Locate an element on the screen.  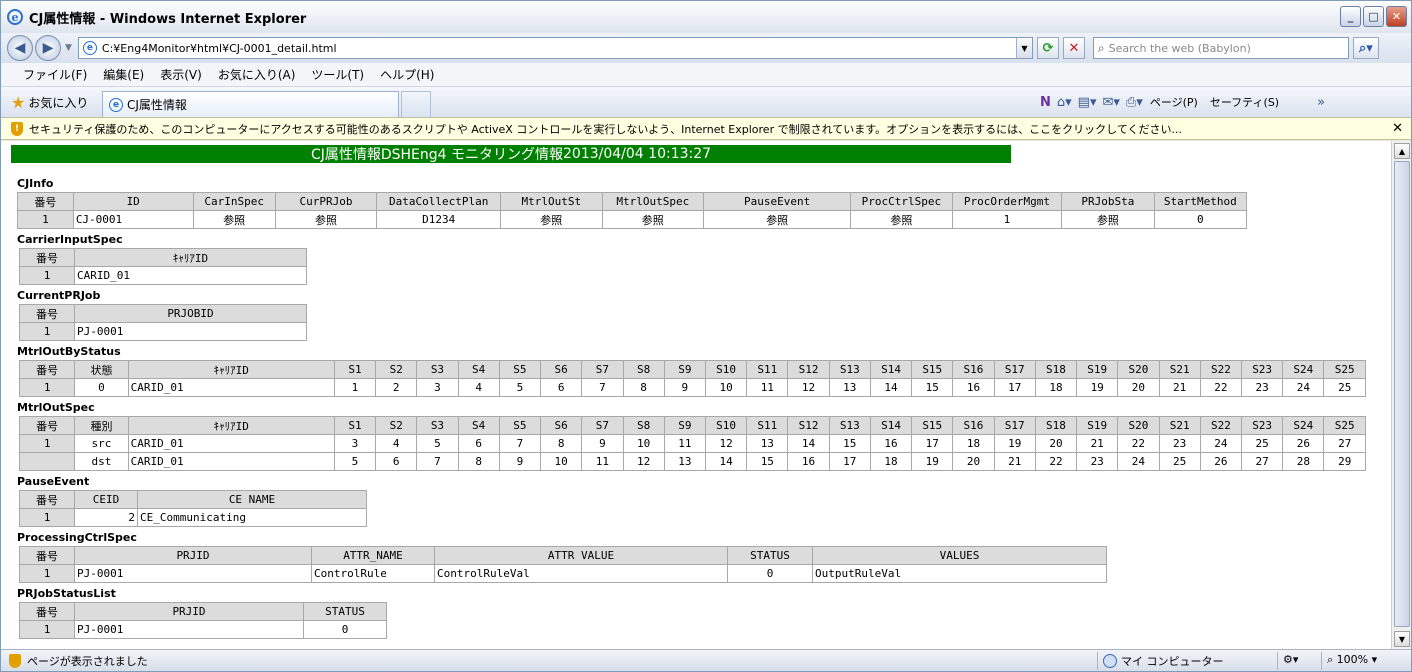
section-title-proc-ctrl: ProcessingCtrlSpec is located at coordinates (77, 537).